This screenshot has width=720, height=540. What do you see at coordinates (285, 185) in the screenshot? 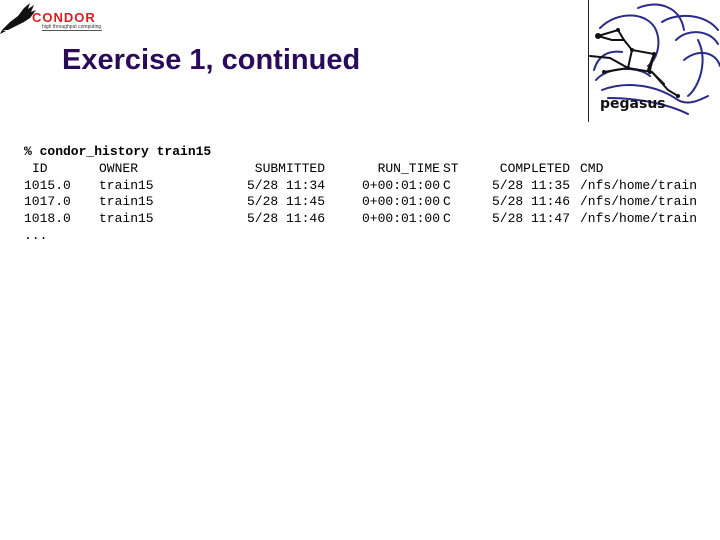
I see `cell-submitted: 5/28 11:34` at bounding box center [285, 185].